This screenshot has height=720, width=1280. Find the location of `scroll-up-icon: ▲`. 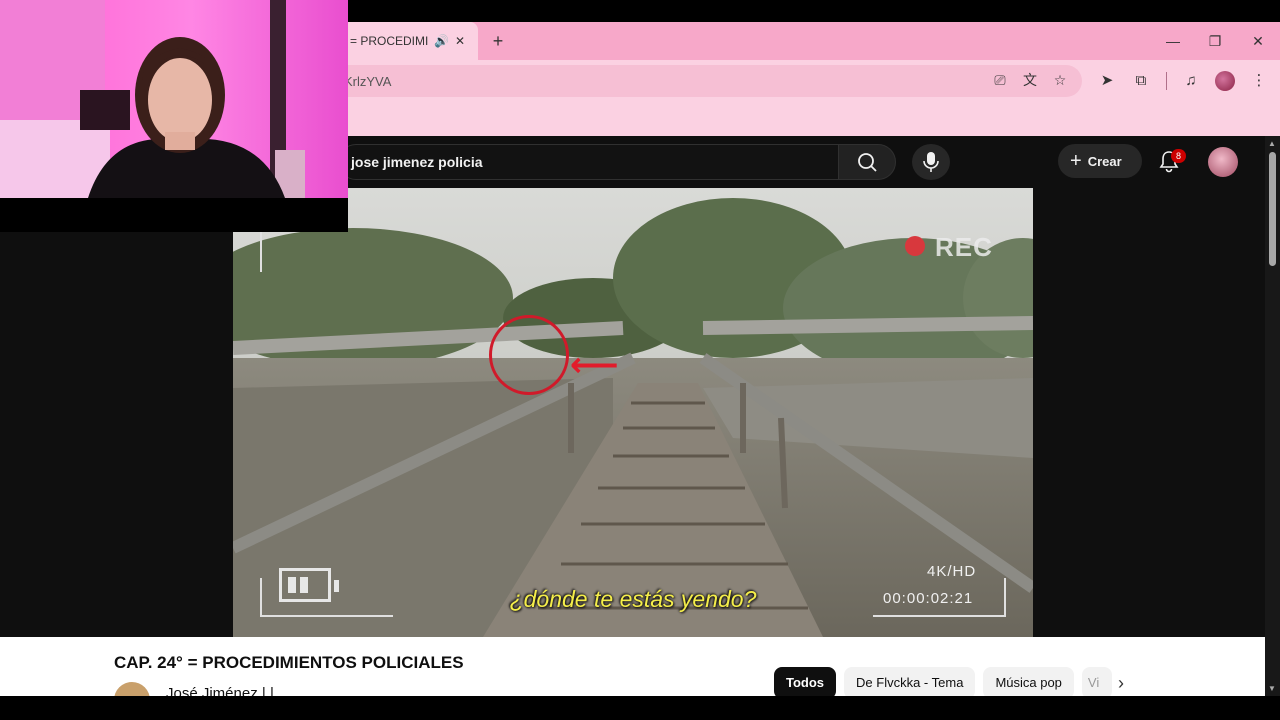

scroll-up-icon: ▲ is located at coordinates (1272, 143).